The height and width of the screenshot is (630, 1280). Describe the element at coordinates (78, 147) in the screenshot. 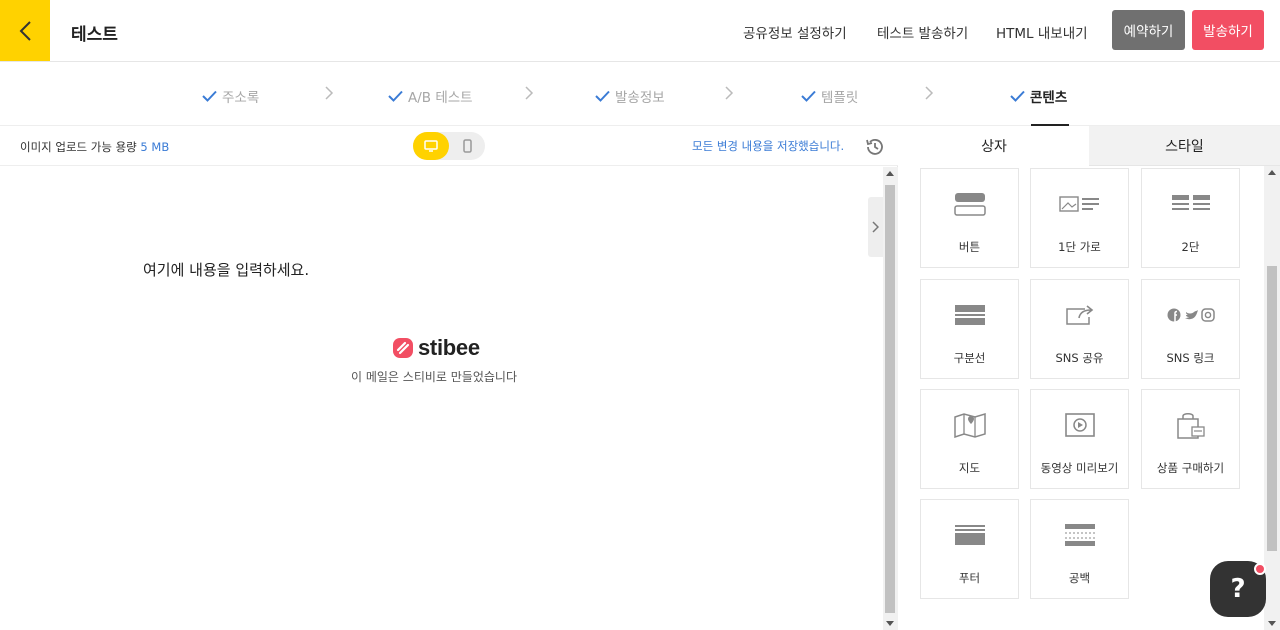

I see `upload-label: 이미지 업로드 가능 용량` at that location.